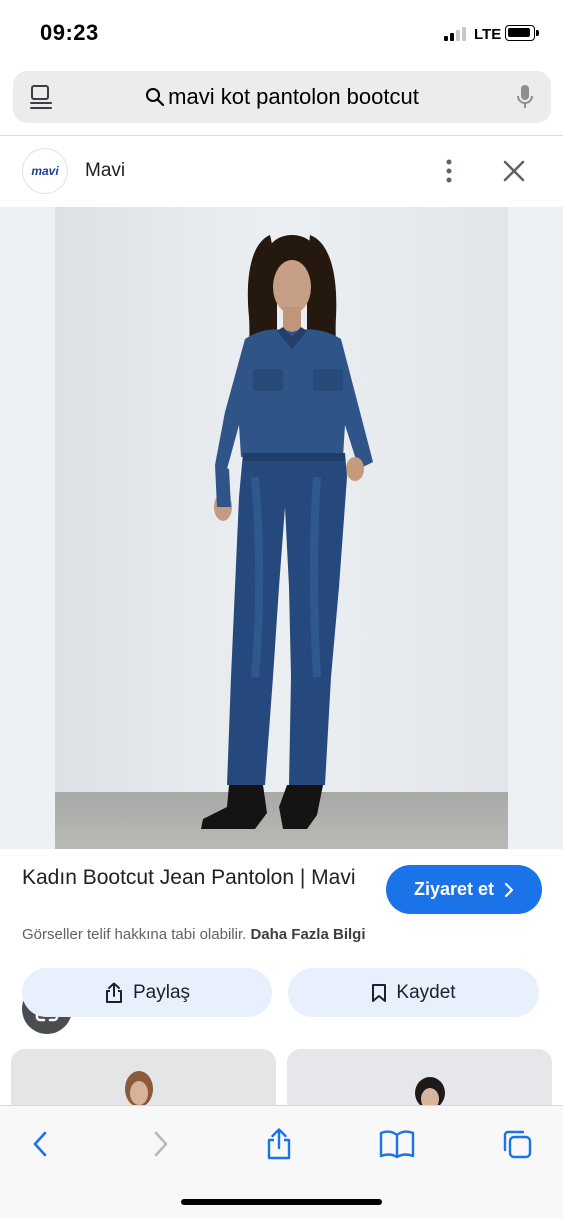  Describe the element at coordinates (281, 171) in the screenshot. I see `source-header: mavi Mavi` at that location.